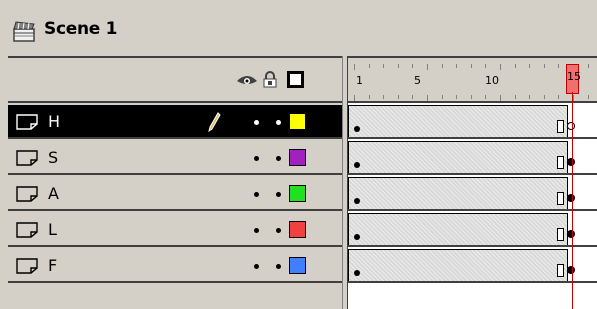 The height and width of the screenshot is (309, 597). I want to click on layer-name: L, so click(52, 229).